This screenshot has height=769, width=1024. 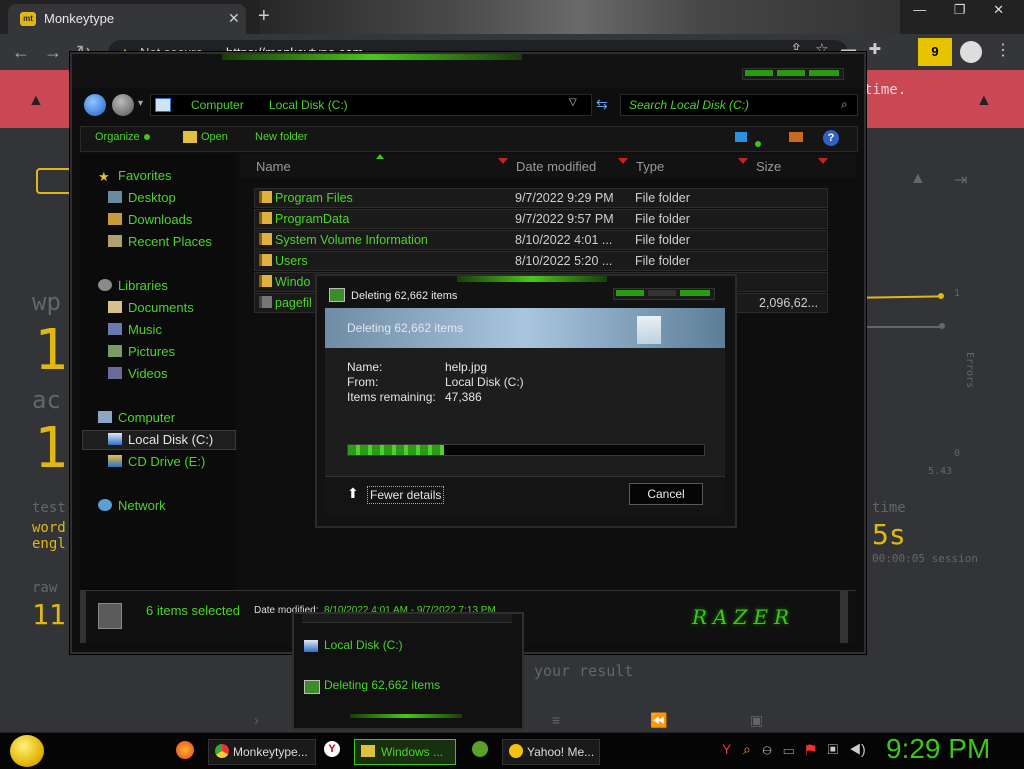 What do you see at coordinates (823, 161) in the screenshot?
I see `column-size-dropdown-icon` at bounding box center [823, 161].